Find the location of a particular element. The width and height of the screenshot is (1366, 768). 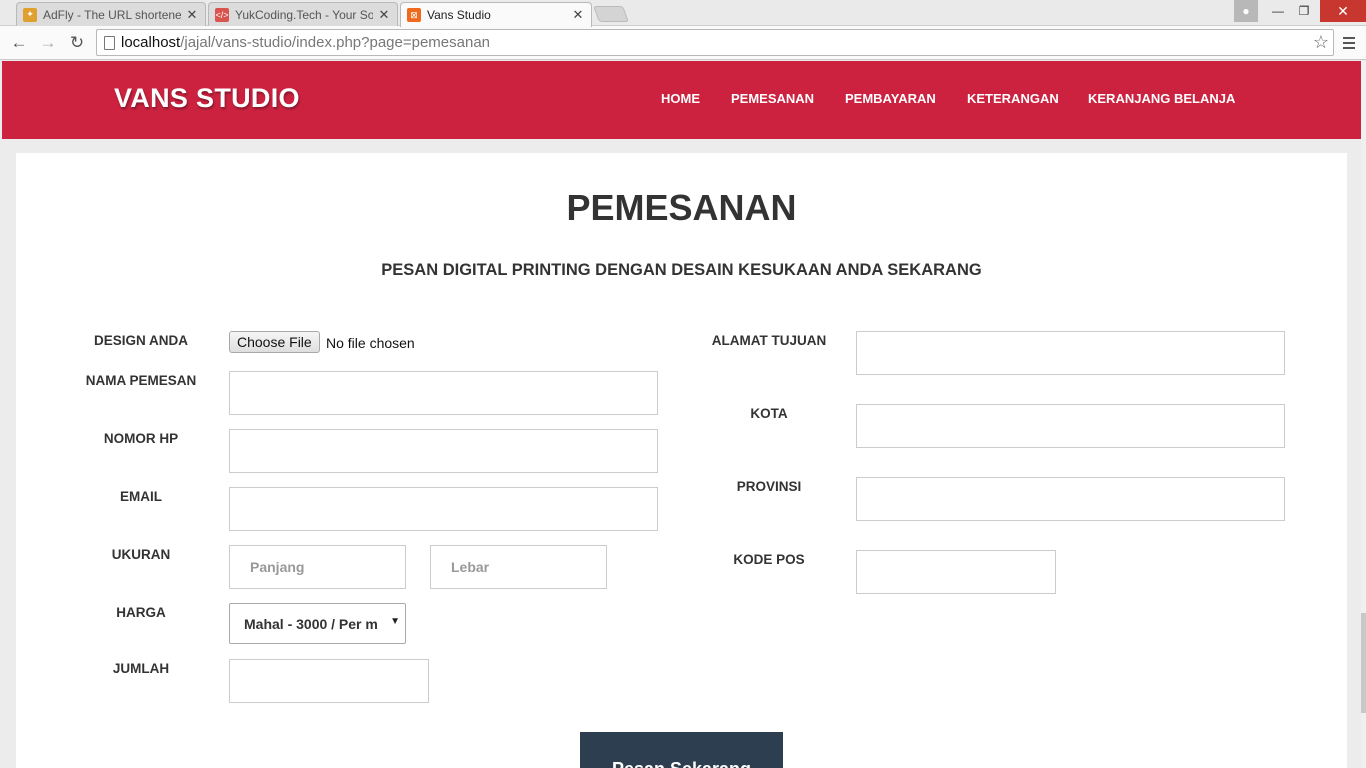

tab-title: Vans Studio is located at coordinates (459, 15).